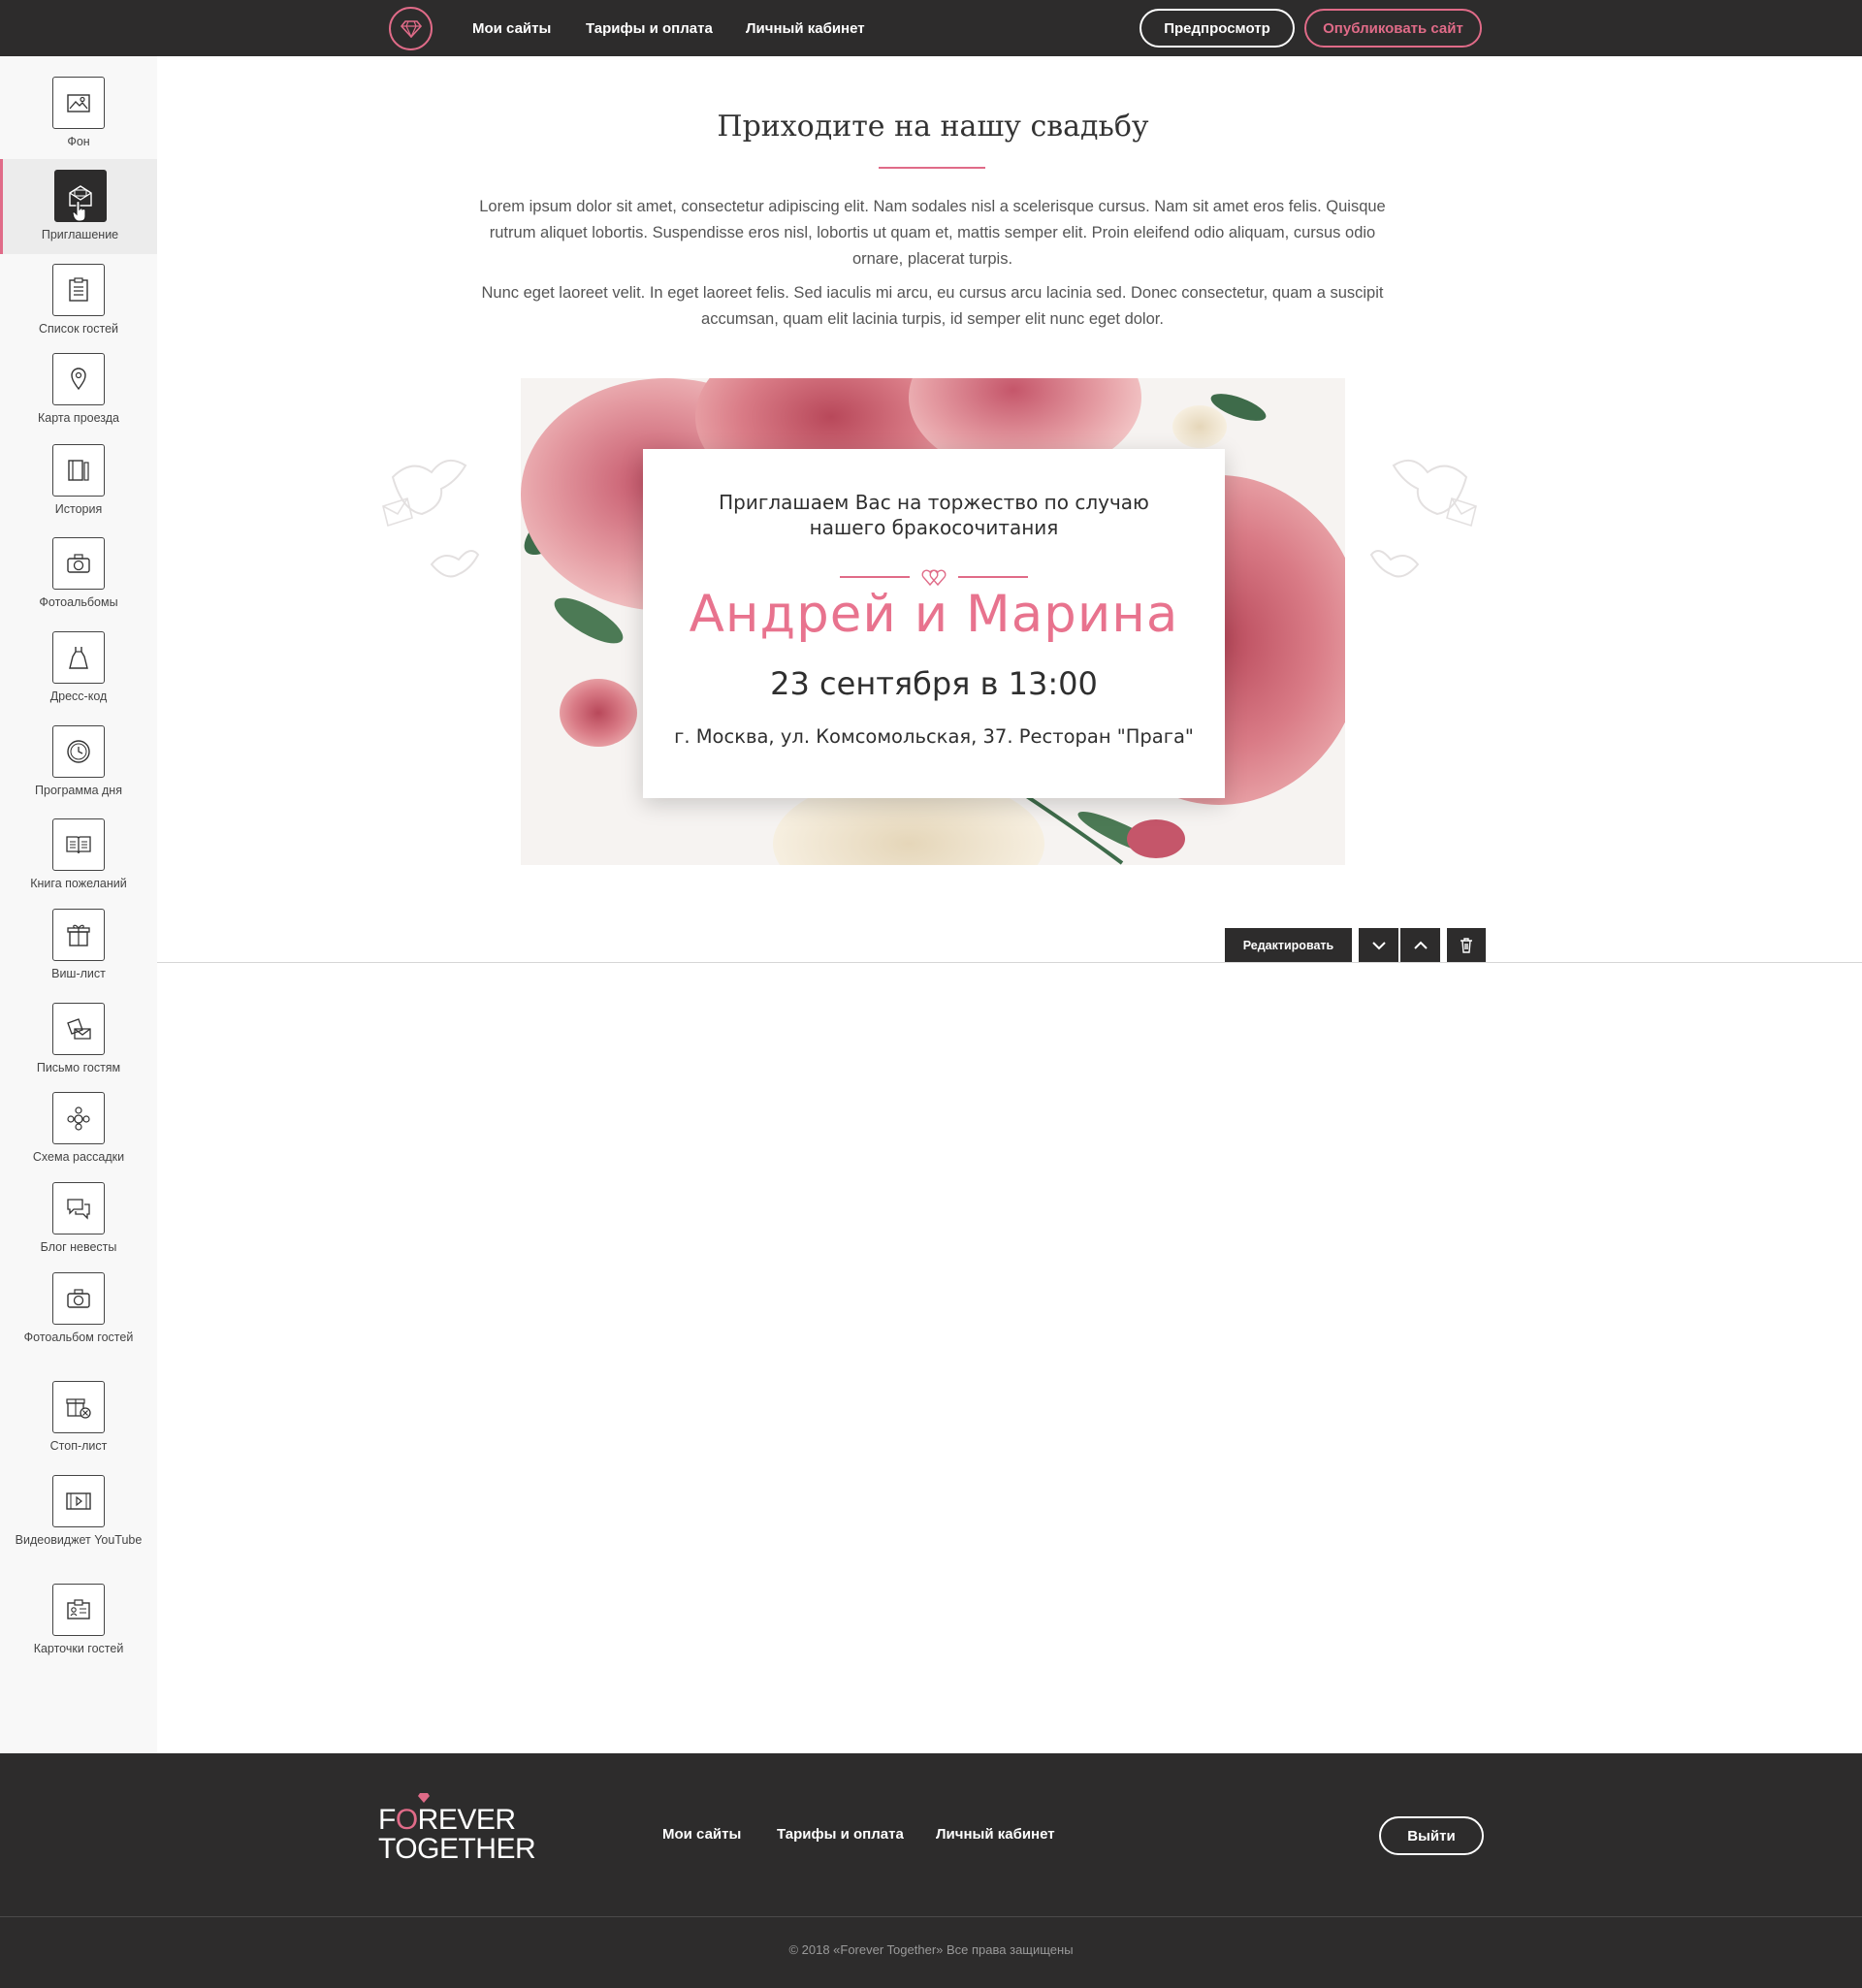  Describe the element at coordinates (79, 935) in the screenshot. I see `gift-icon` at that location.